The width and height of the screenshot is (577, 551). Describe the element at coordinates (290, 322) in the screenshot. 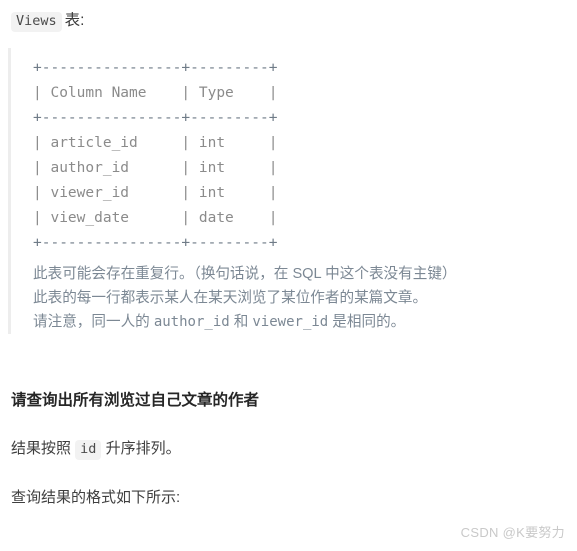

I see `viewer-id-code: viewer_id` at that location.